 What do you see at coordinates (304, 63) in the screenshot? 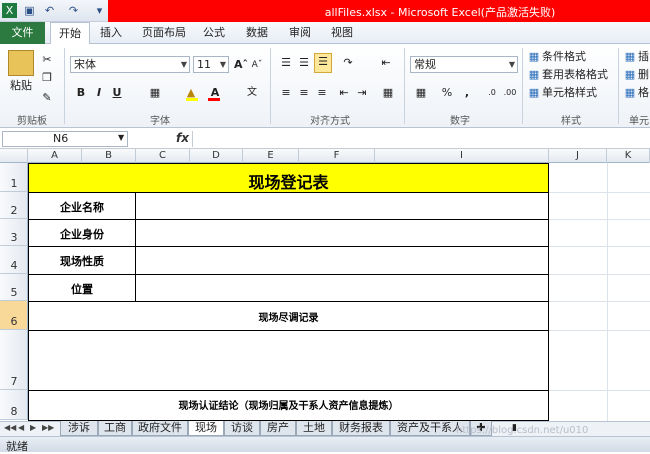
I see `align-middle-icon: ☰` at bounding box center [304, 63].